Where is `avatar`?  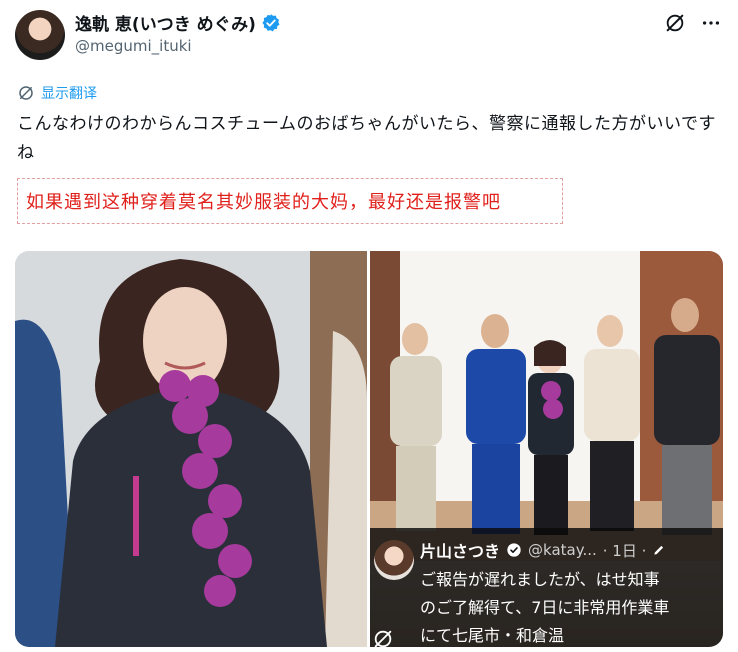 avatar is located at coordinates (40, 35).